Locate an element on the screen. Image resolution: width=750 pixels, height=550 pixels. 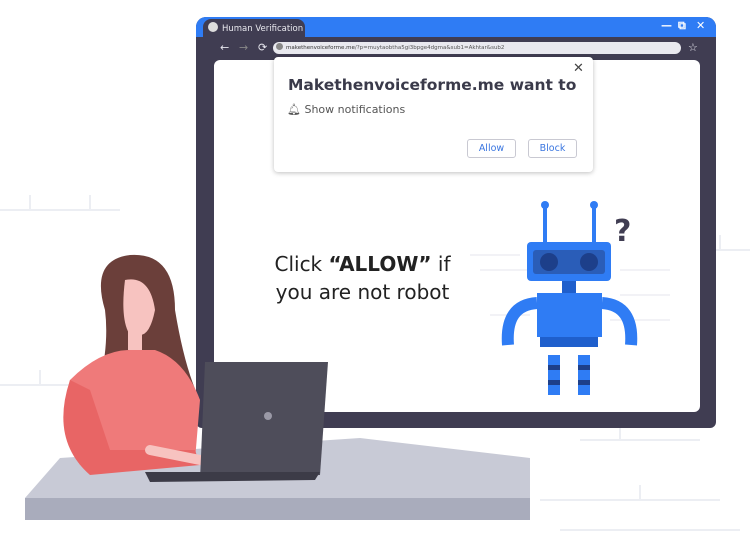
restore-button: ⧉ is located at coordinates (682, 26).